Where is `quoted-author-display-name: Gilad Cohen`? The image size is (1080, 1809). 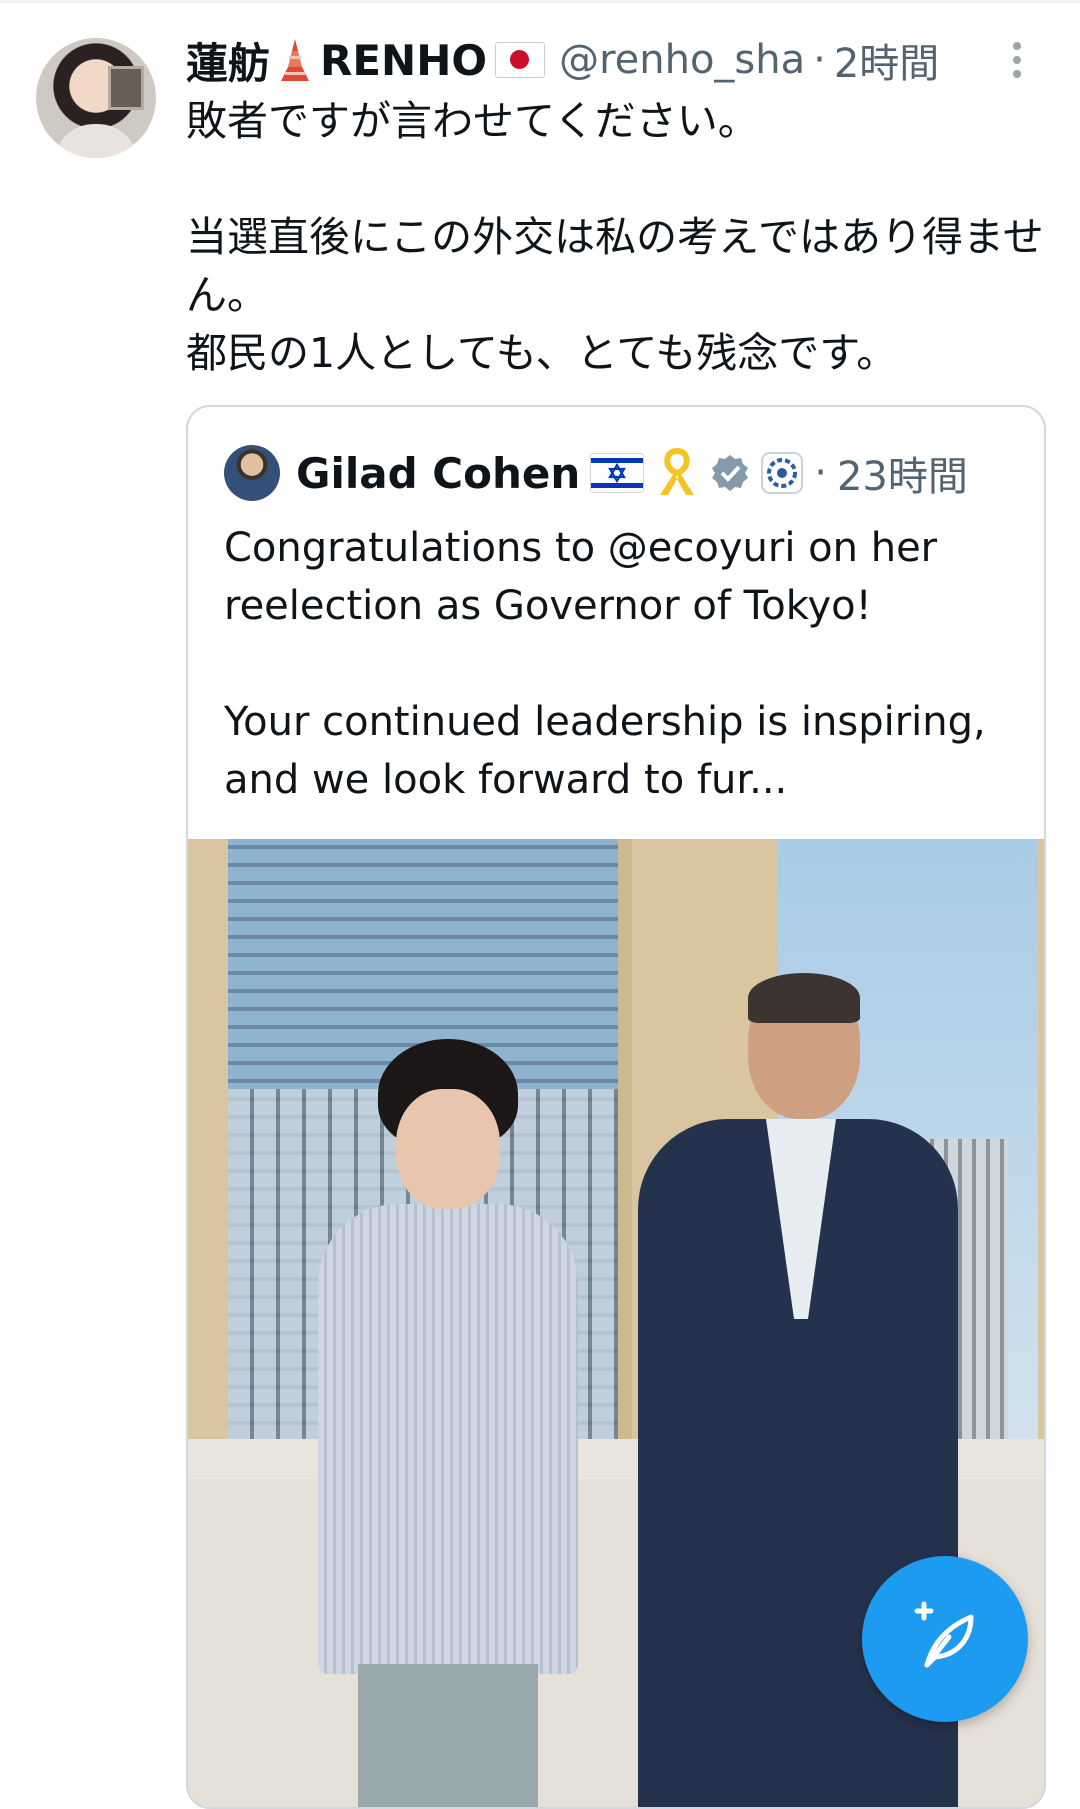
quoted-author-display-name: Gilad Cohen is located at coordinates (438, 473).